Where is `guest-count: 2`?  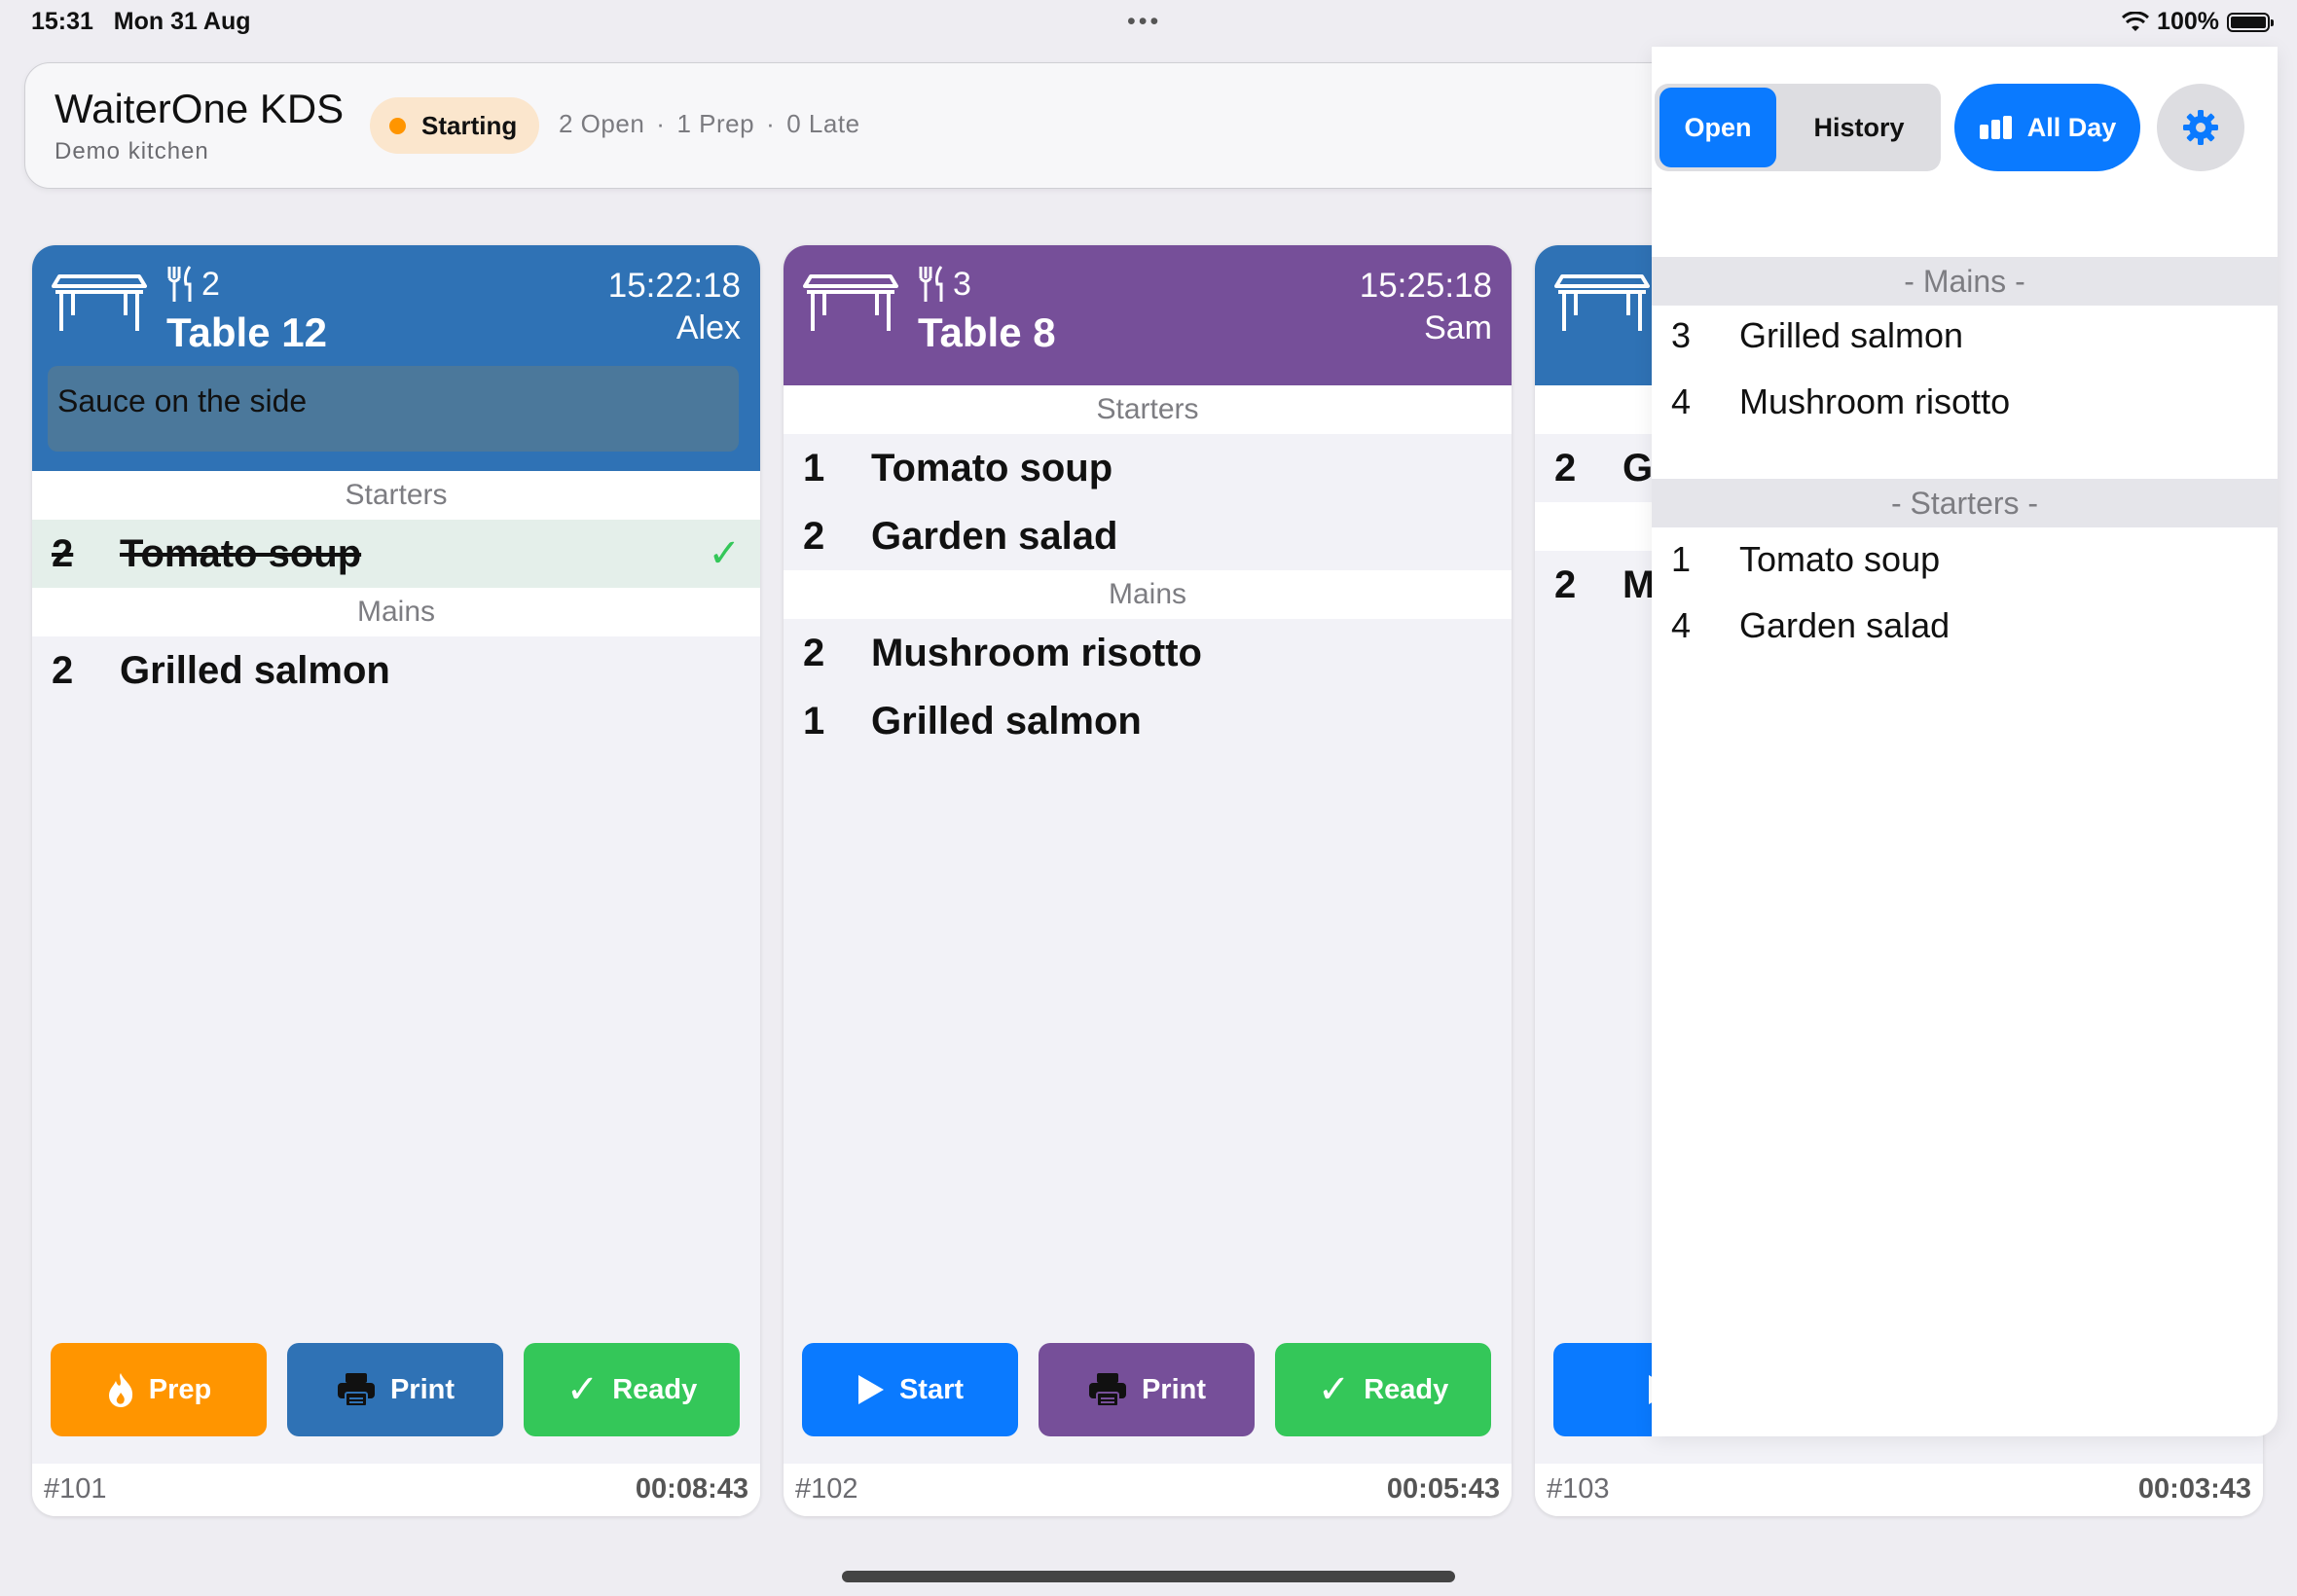 guest-count: 2 is located at coordinates (193, 284).